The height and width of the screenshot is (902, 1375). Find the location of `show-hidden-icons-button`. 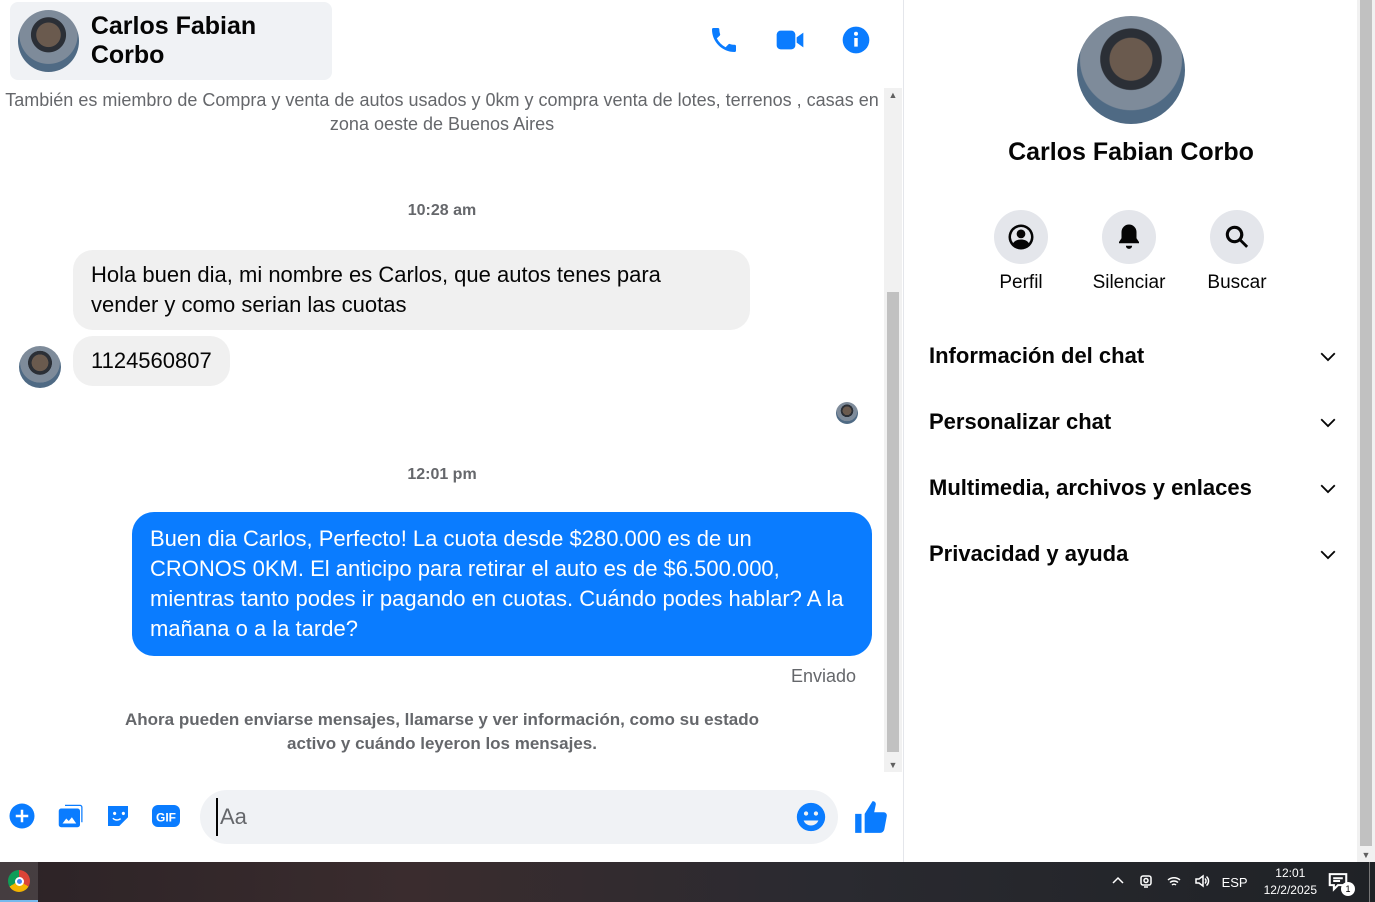

show-hidden-icons-button is located at coordinates (1118, 882).